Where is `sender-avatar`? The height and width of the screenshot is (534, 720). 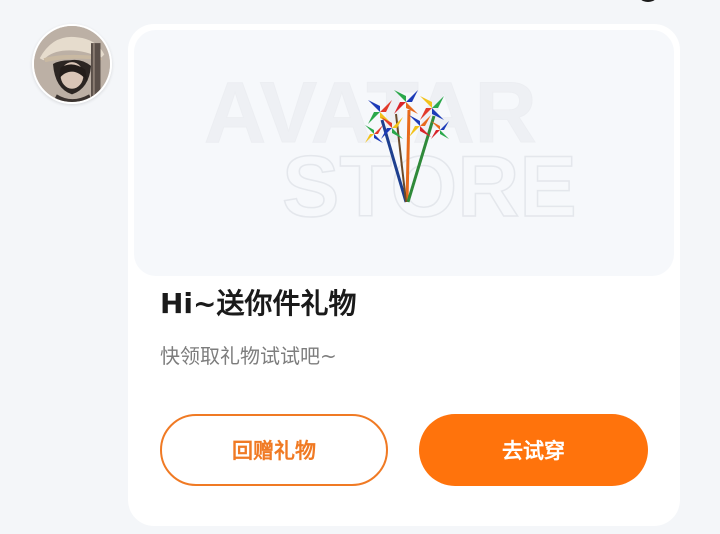 sender-avatar is located at coordinates (72, 64).